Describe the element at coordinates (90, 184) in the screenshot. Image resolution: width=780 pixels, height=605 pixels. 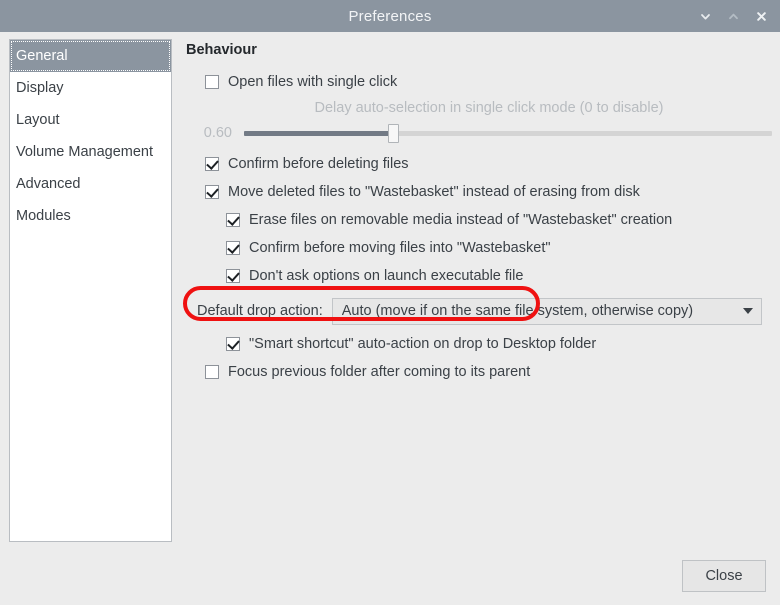
I see `sidebar-item-advanced: Advanced` at that location.